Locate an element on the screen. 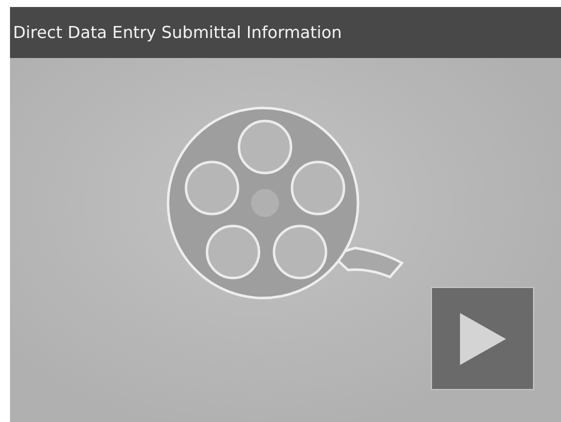 The image size is (561, 422). play-button is located at coordinates (482, 338).